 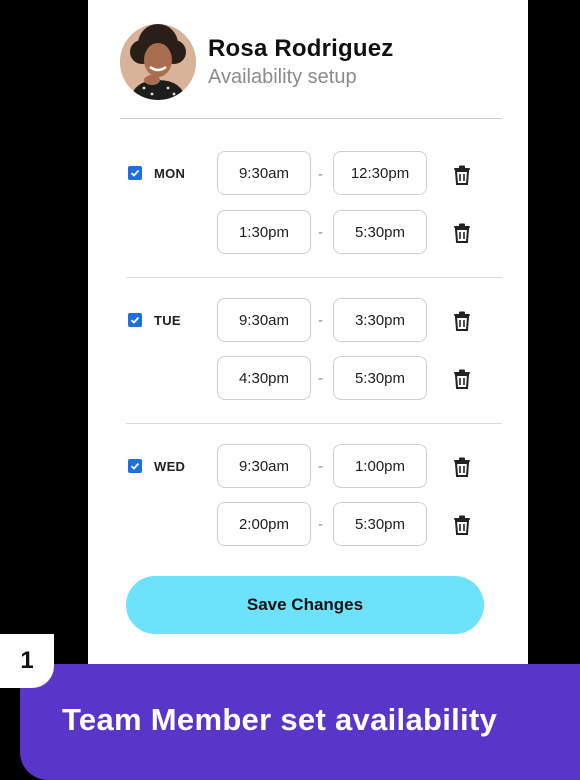 I want to click on day-checkbox-mon, so click(x=135, y=173).